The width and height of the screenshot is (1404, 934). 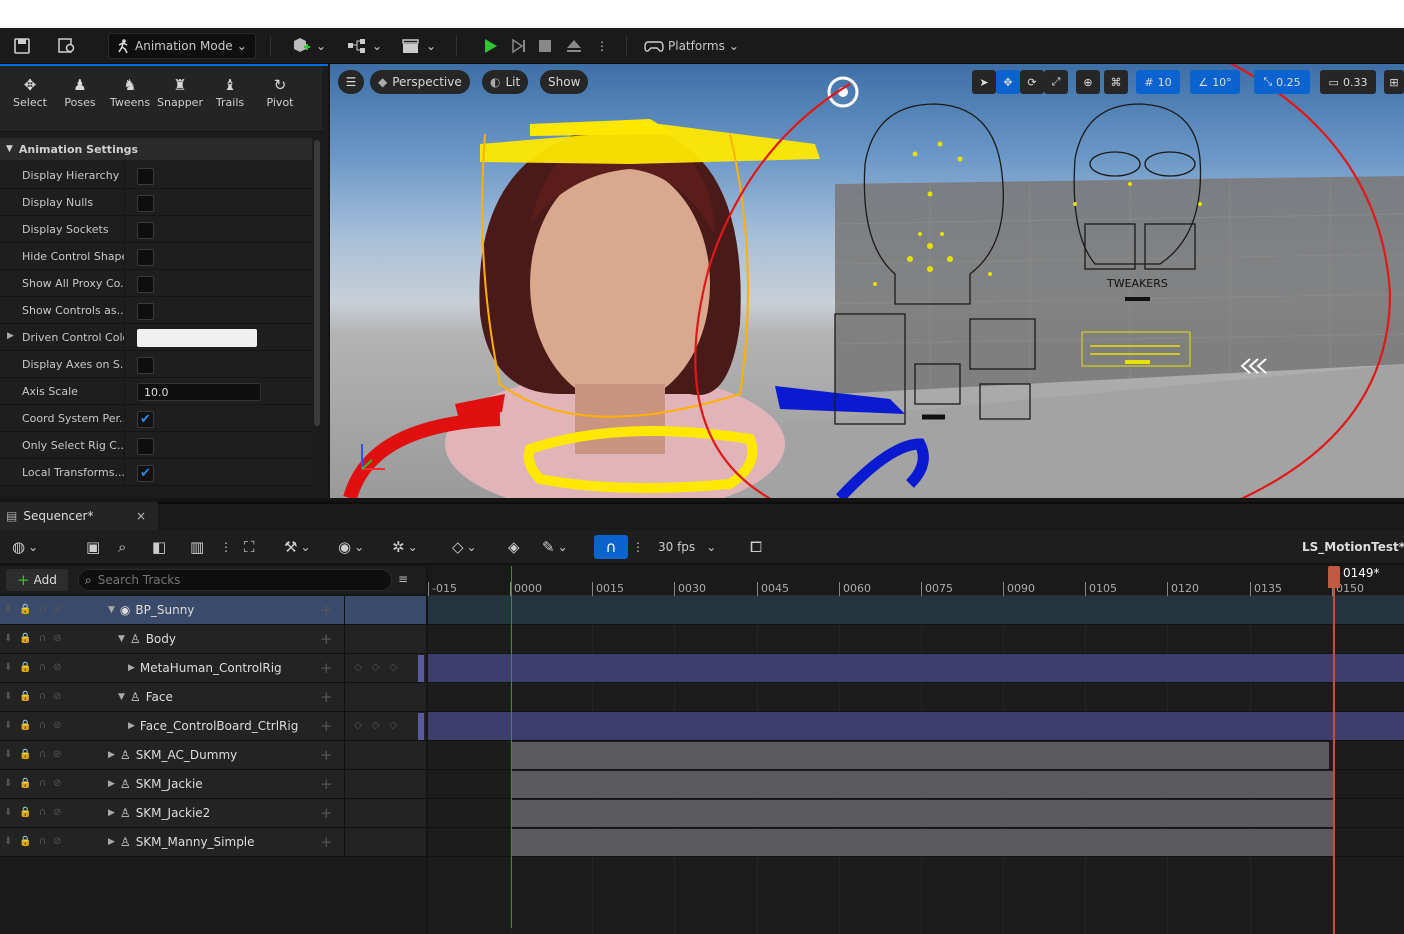 What do you see at coordinates (145, 446) in the screenshot?
I see `only-select-rig-checkbox` at bounding box center [145, 446].